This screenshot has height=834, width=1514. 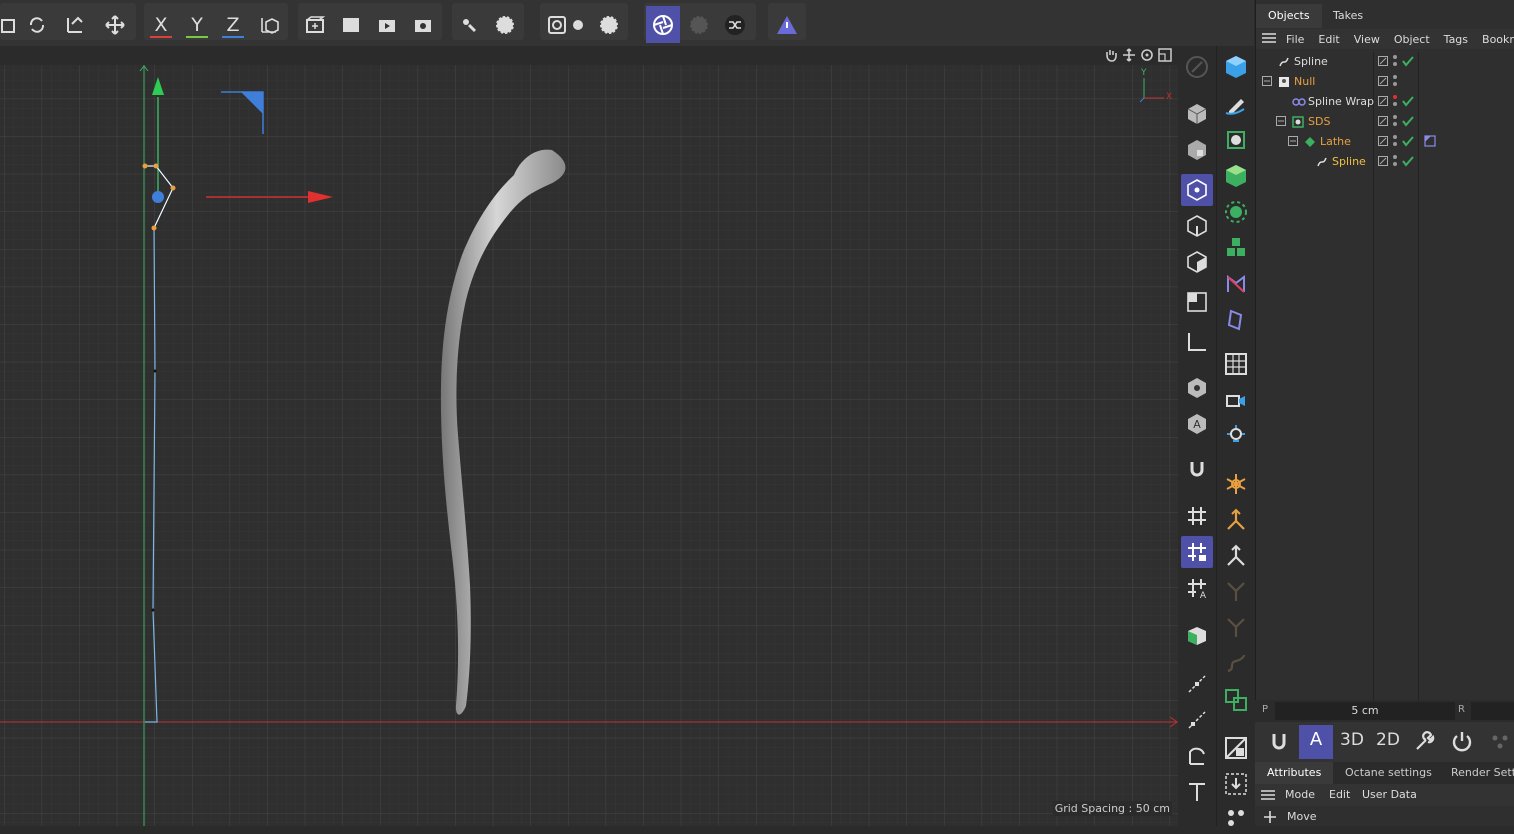 What do you see at coordinates (1349, 161) in the screenshot?
I see `object-name: Spline` at bounding box center [1349, 161].